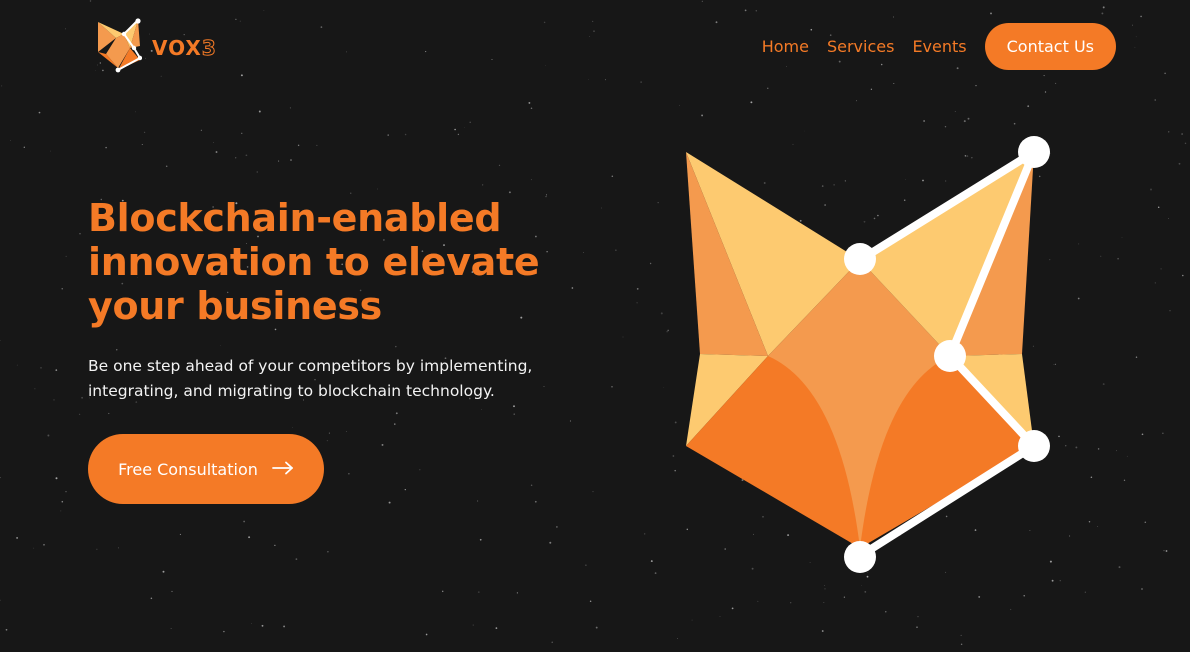  Describe the element at coordinates (860, 46) in the screenshot. I see `nav-link-services: Services` at that location.